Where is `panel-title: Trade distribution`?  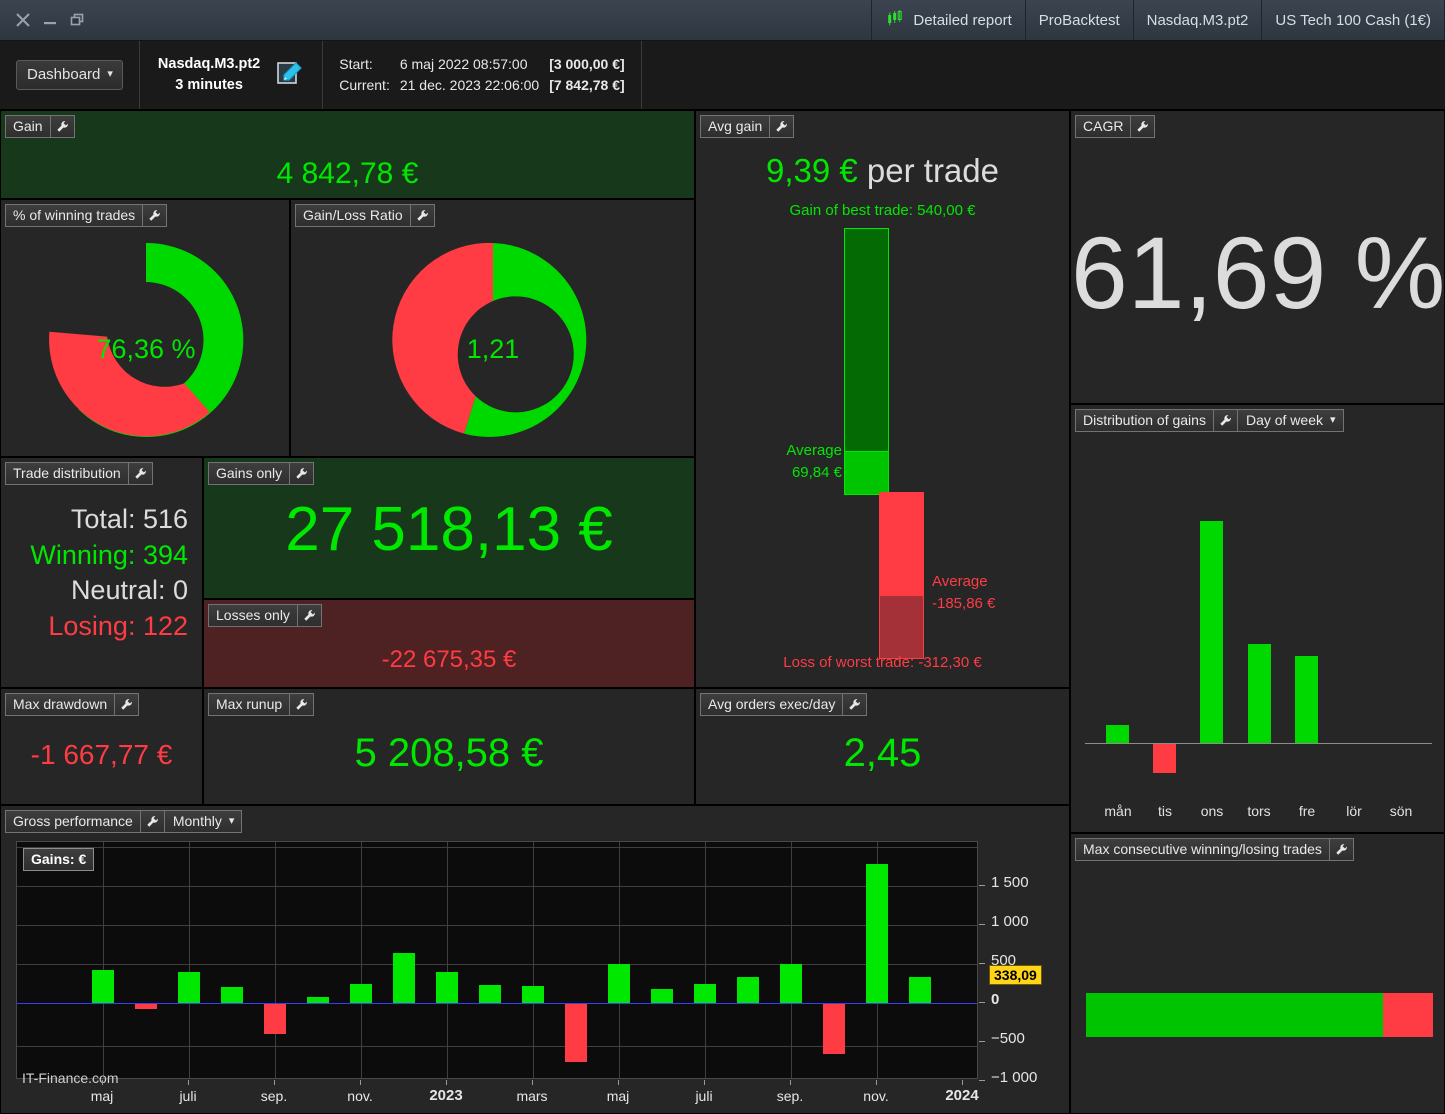 panel-title: Trade distribution is located at coordinates (67, 473).